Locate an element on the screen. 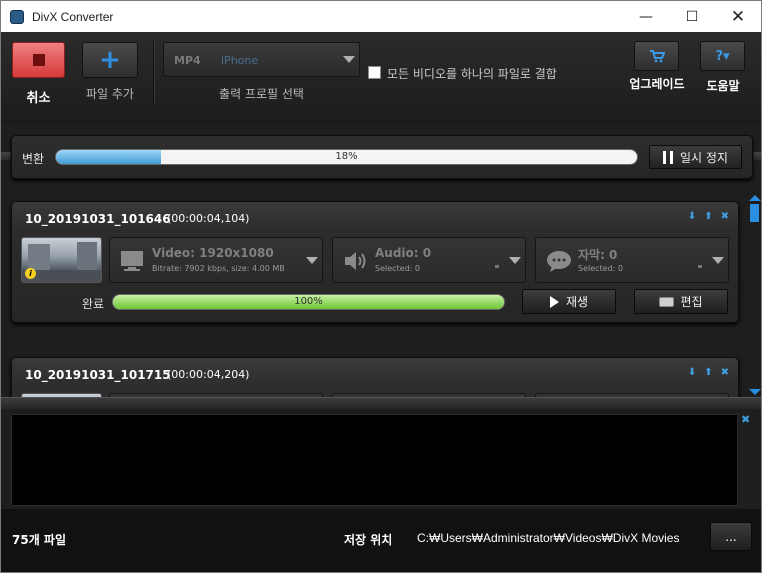 This screenshot has height=573, width=762. file-progress-bar: 100% is located at coordinates (308, 302).